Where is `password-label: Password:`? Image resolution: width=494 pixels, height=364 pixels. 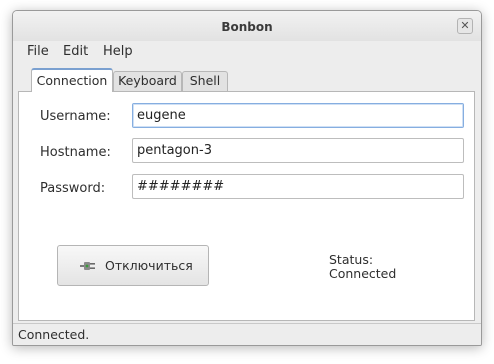 password-label: Password: is located at coordinates (73, 188).